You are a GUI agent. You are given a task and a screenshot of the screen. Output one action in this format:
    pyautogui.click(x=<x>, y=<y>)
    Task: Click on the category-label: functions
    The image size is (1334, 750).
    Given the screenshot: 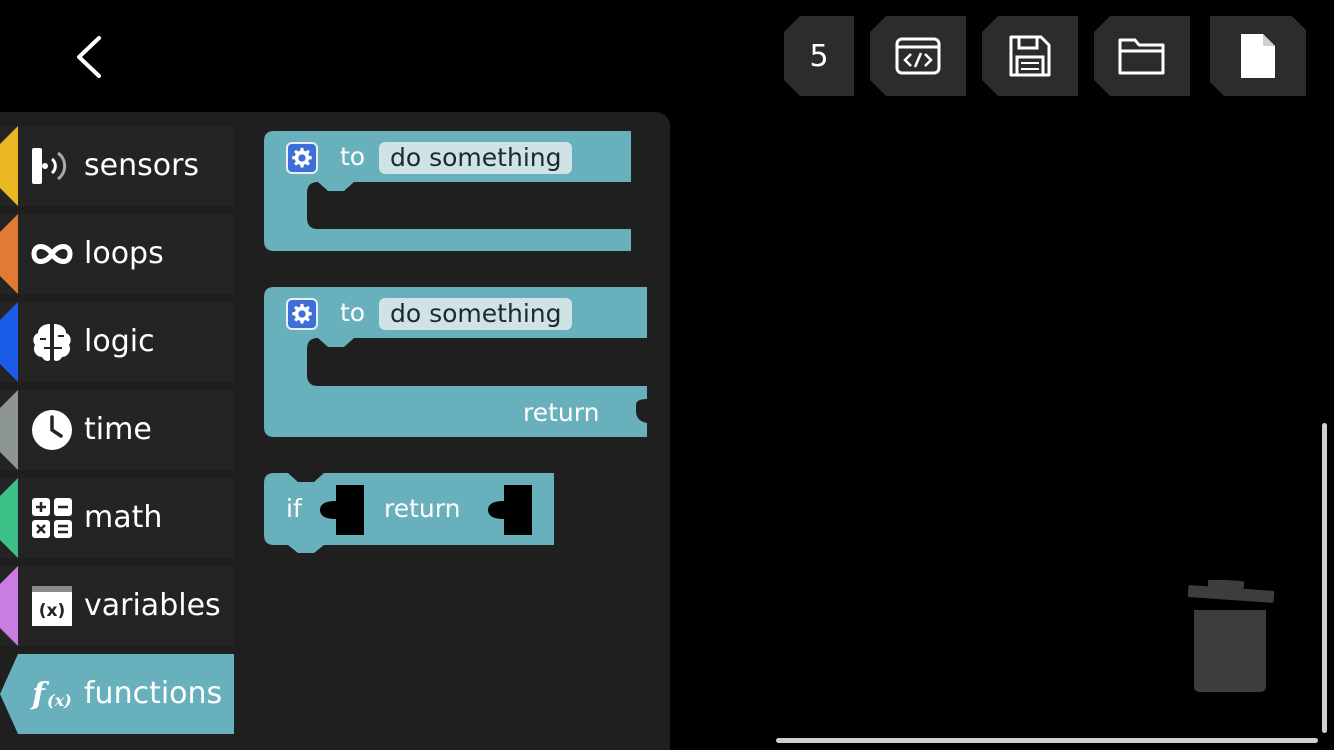 What is the action you would take?
    pyautogui.click(x=153, y=693)
    